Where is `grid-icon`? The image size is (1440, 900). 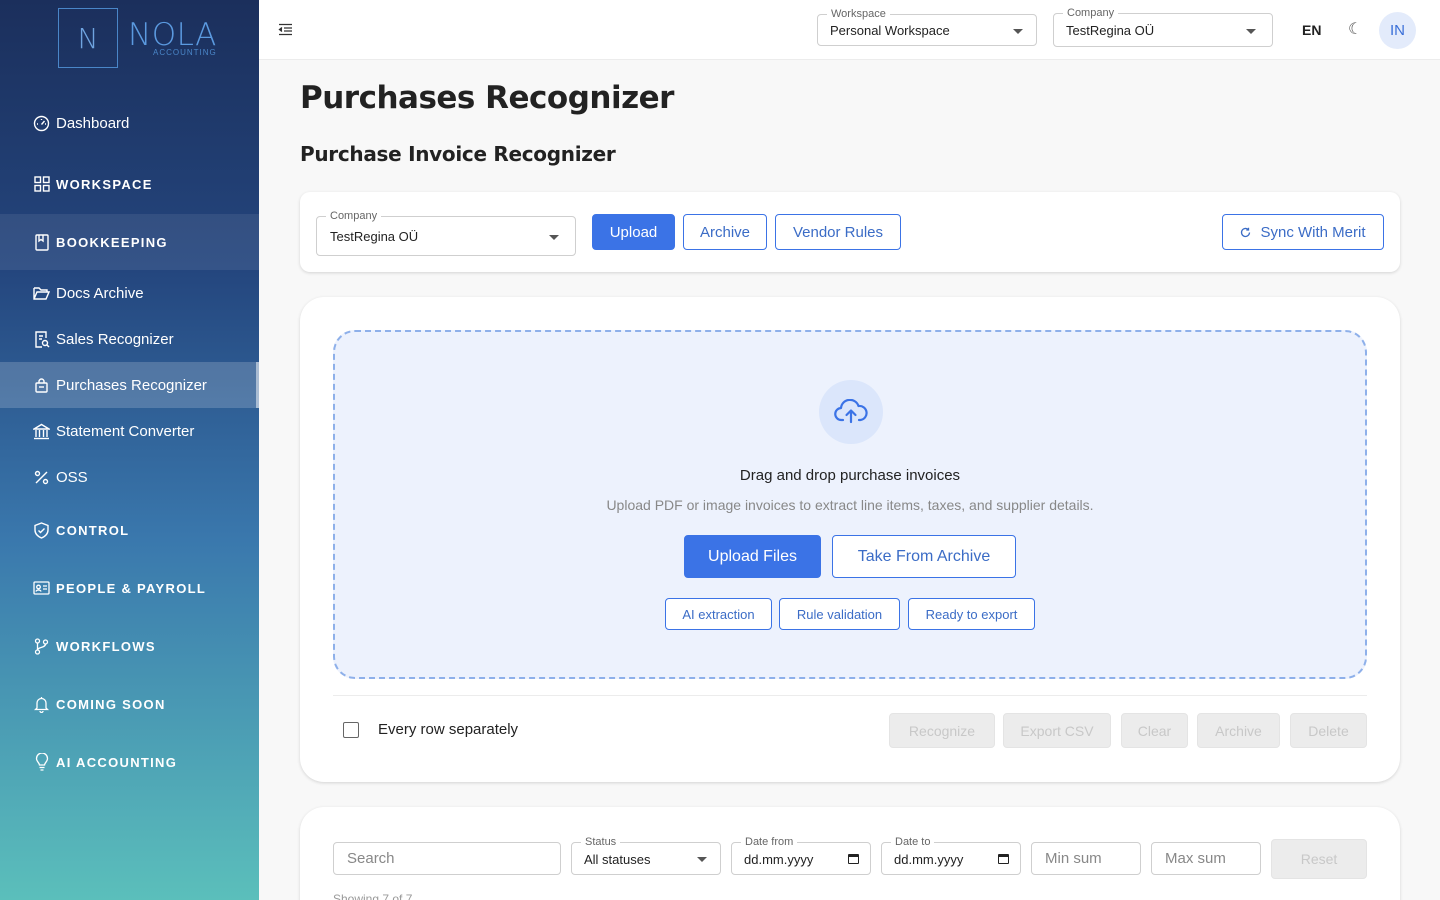 grid-icon is located at coordinates (41, 184).